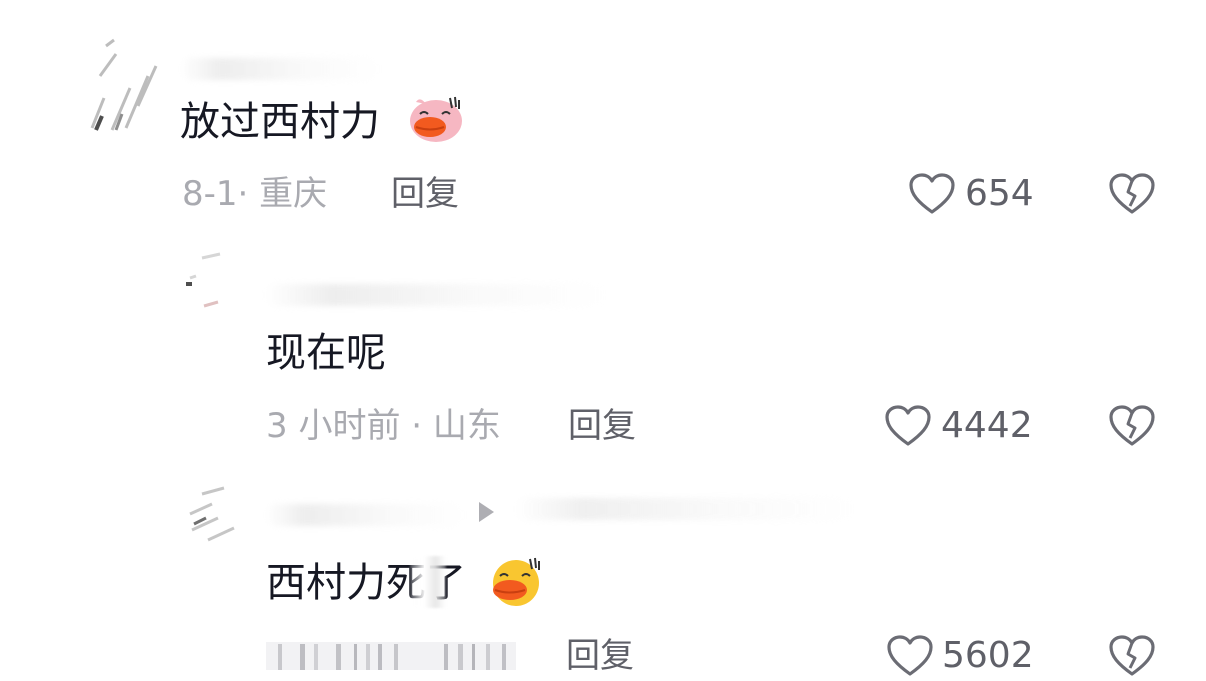  I want to click on comment-meta: 3 小时前 · 山东, so click(383, 426).